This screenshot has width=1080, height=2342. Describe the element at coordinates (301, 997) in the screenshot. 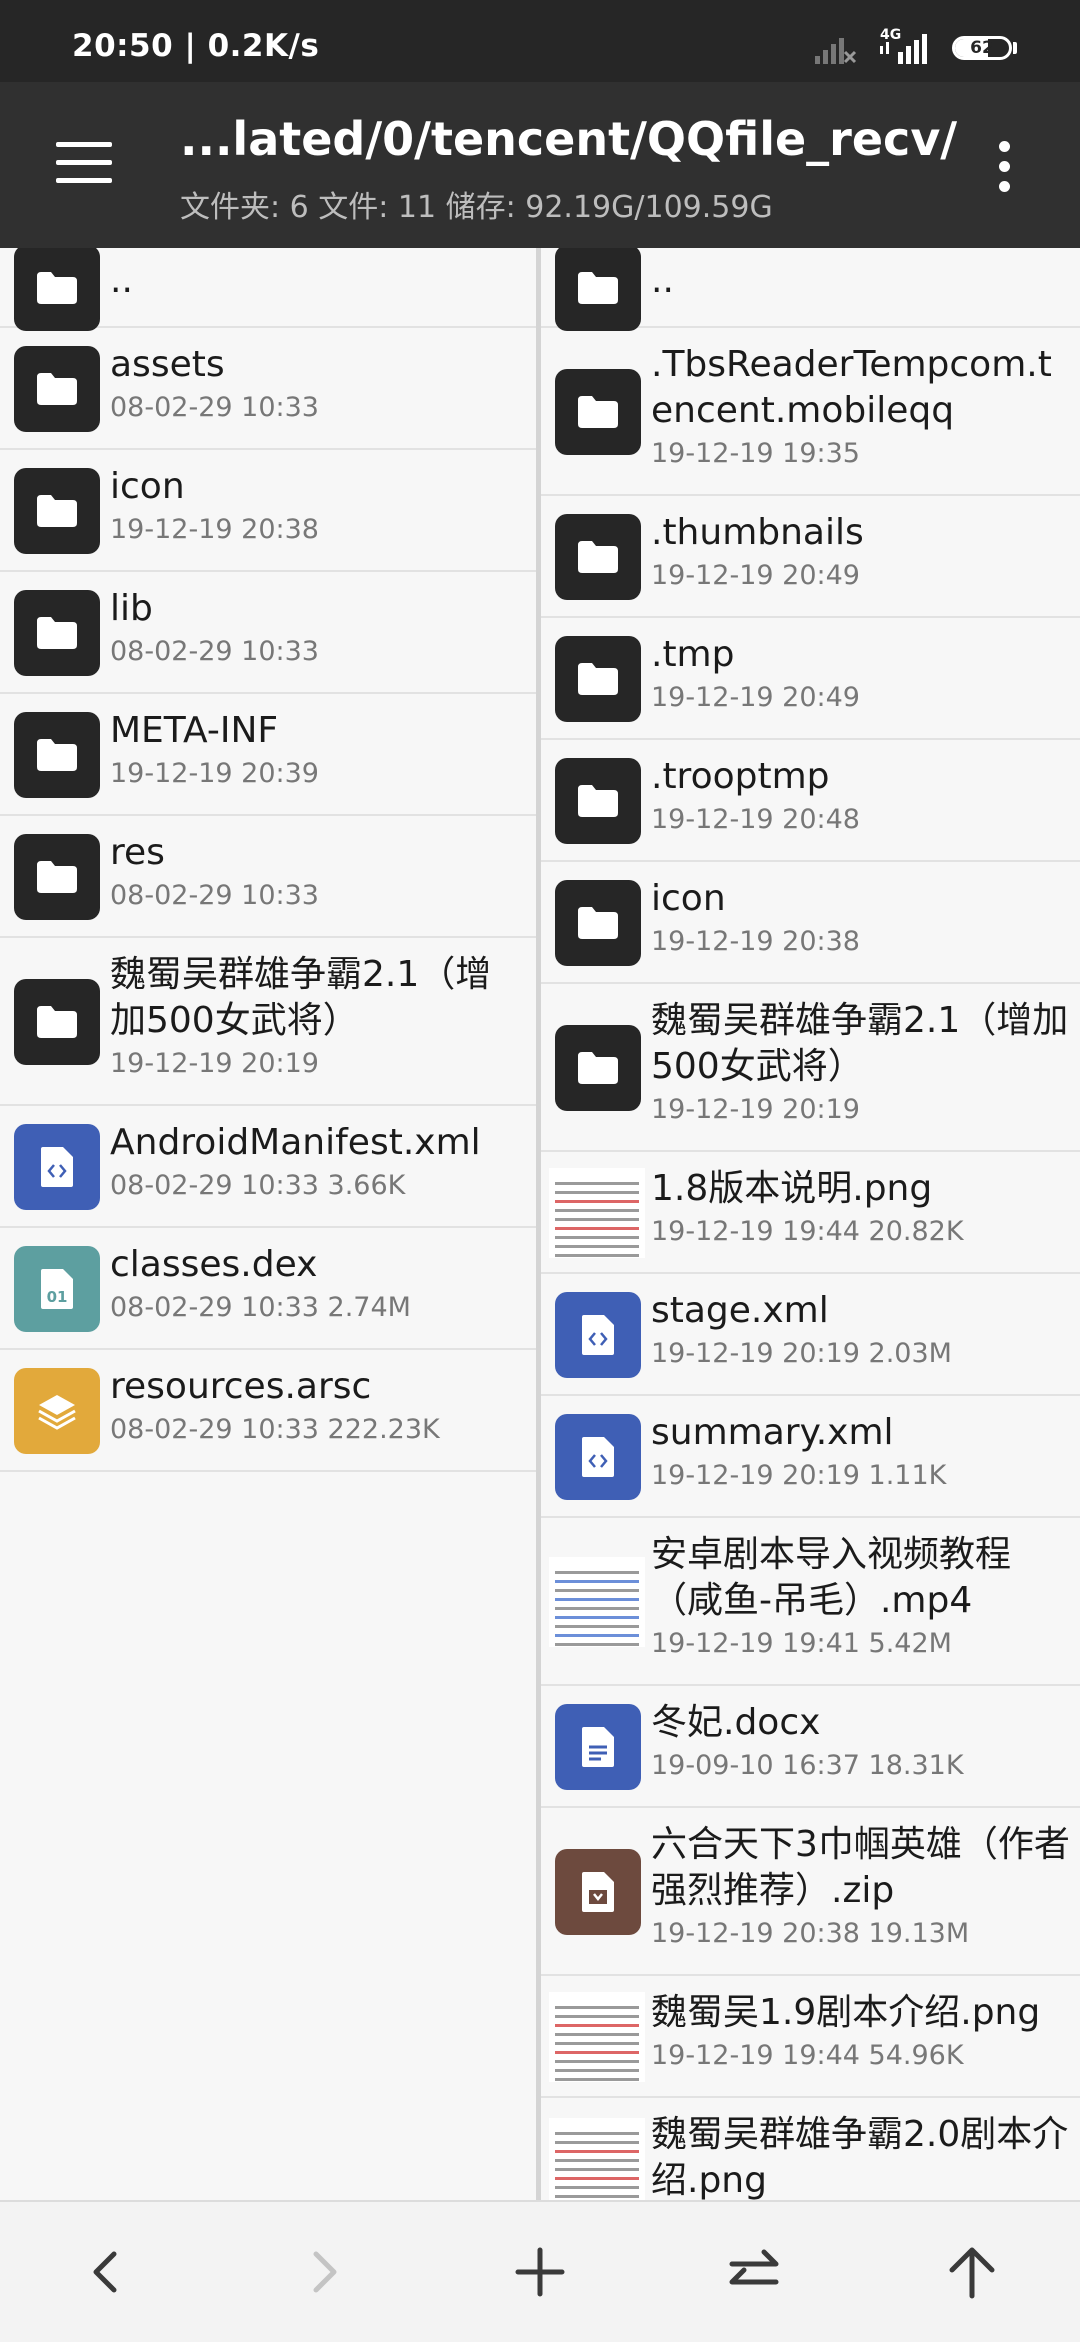

I see `file-name: 魏蜀吴群雄争霸2.1（增加500女武将）` at that location.